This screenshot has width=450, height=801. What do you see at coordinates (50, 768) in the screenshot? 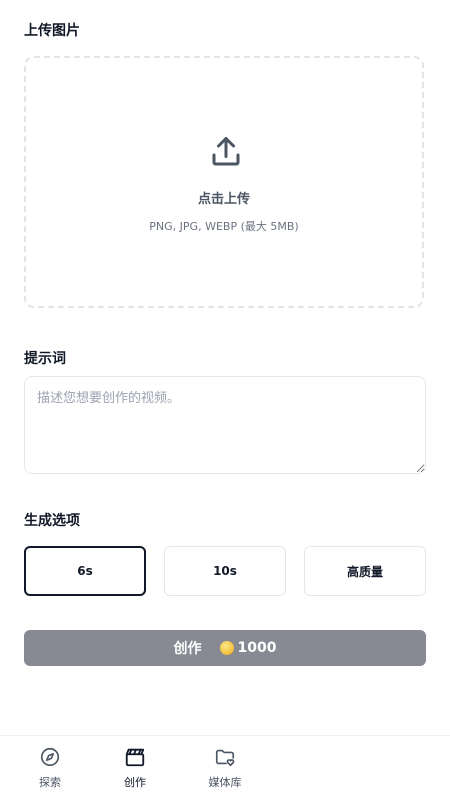
I see `nav-item-explore: 探索` at bounding box center [50, 768].